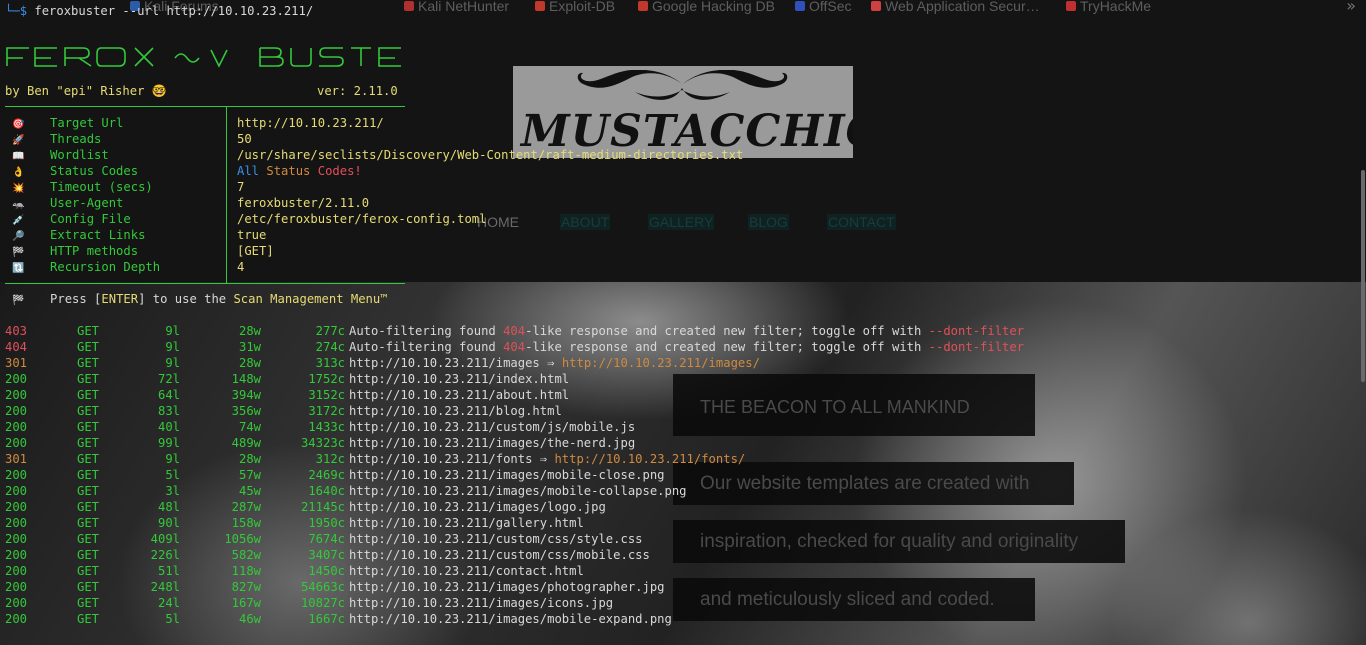 The height and width of the screenshot is (645, 1366). Describe the element at coordinates (455, 411) in the screenshot. I see `url-text: http://10.10.23.211/blog.html` at that location.